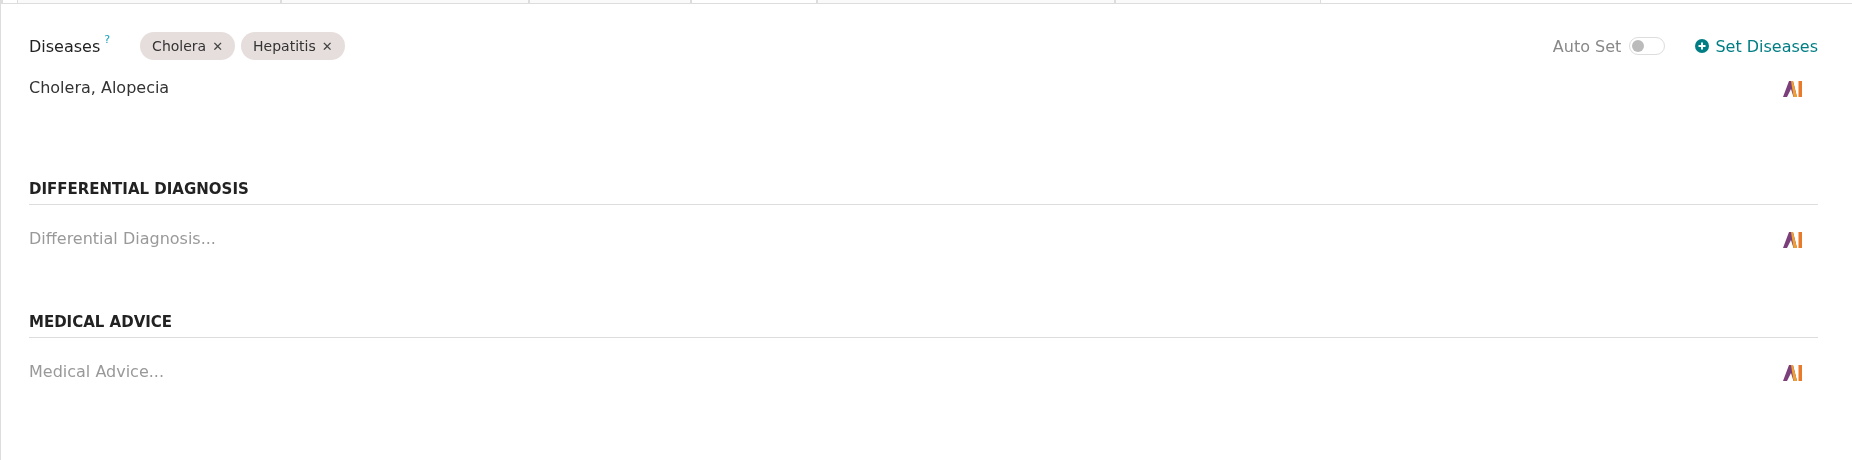  I want to click on toggle-label: Auto Set, so click(1587, 46).